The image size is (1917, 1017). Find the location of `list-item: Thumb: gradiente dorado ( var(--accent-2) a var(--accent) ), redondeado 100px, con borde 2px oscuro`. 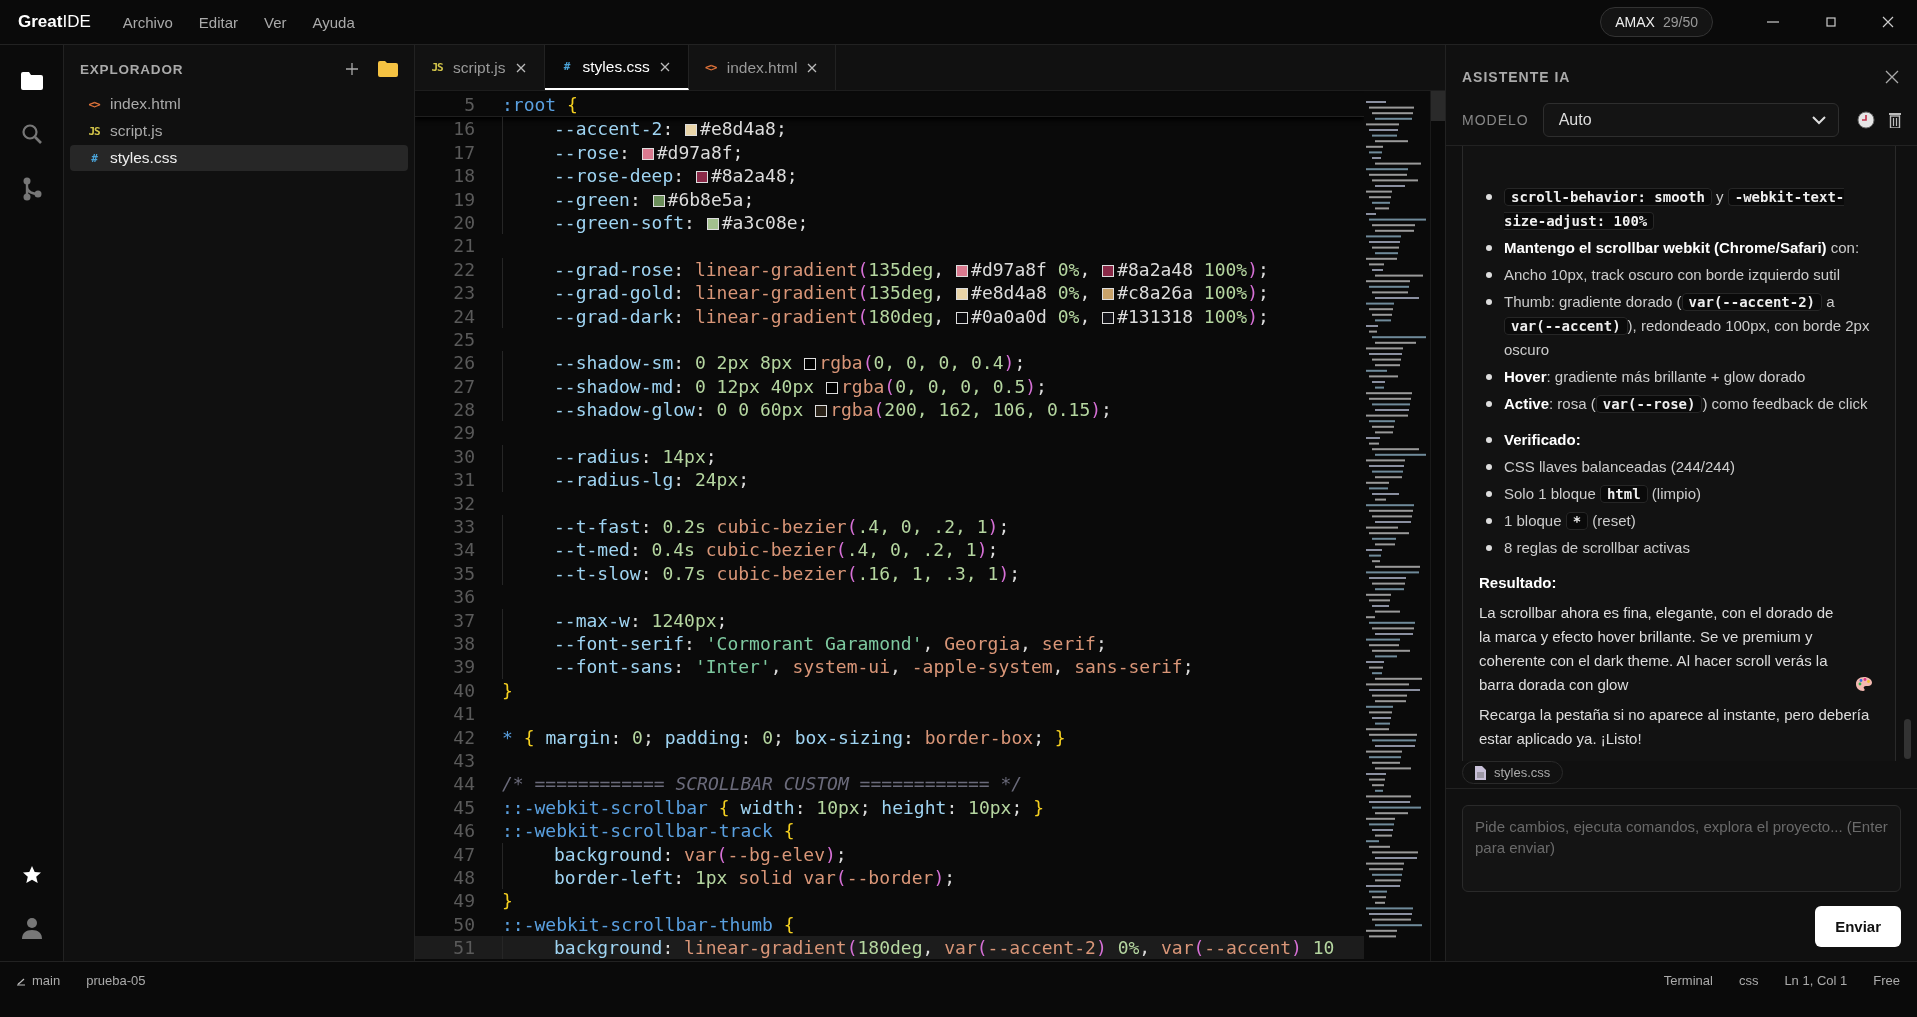

list-item: Thumb: gradiente dorado ( var(--accent-2) a var(--accent) ), redondeado 100px, con borde 2px oscuro is located at coordinates (1676, 326).